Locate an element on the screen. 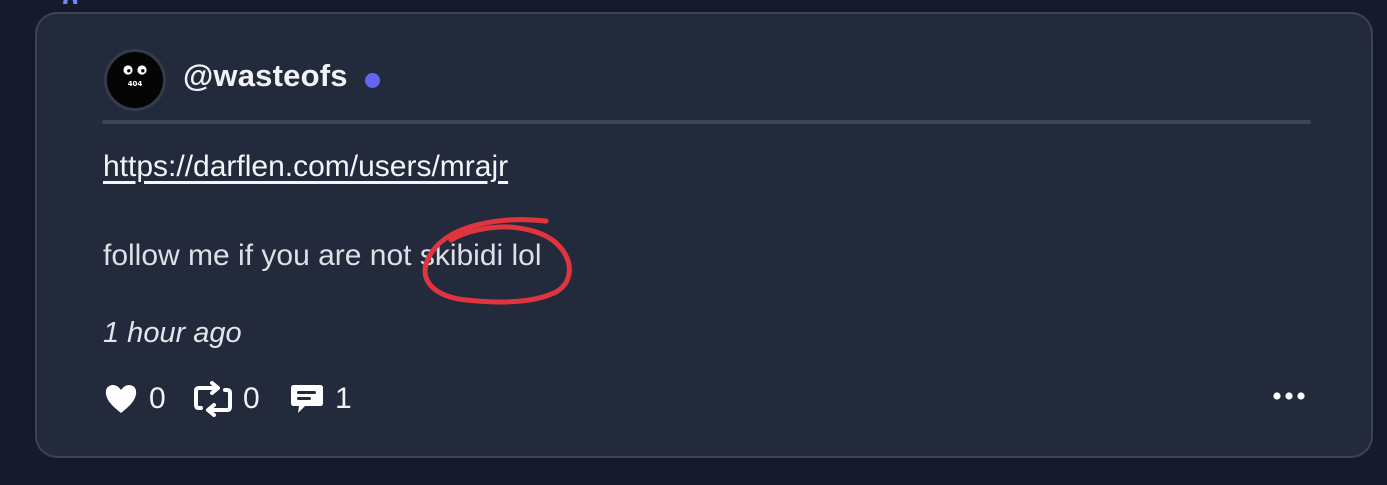 The height and width of the screenshot is (485, 1387). avatar-404-icon: 404 is located at coordinates (135, 80).